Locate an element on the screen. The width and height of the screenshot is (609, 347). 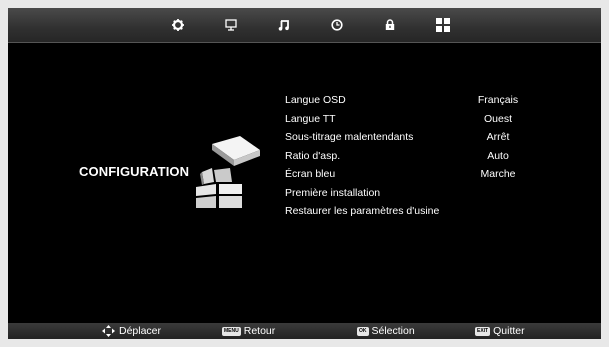
configuration-icon is located at coordinates (228, 172).